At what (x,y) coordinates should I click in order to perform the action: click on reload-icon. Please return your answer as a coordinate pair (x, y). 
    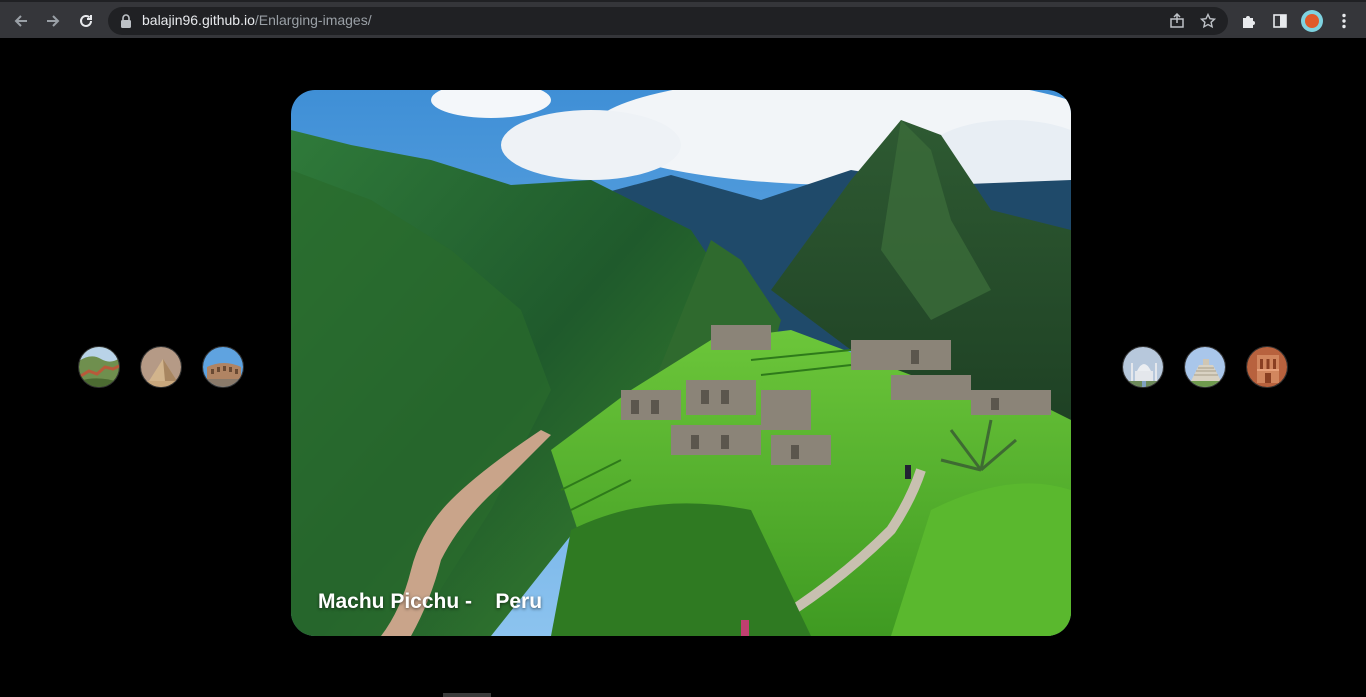
    Looking at the image, I should click on (86, 20).